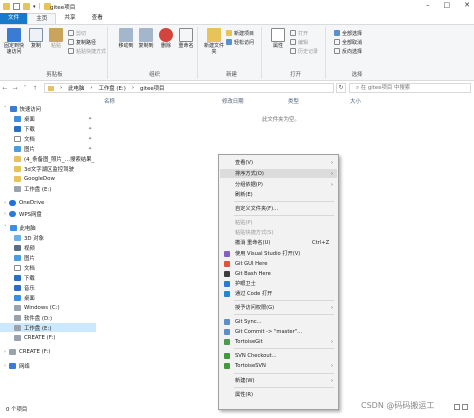 This screenshot has height=418, width=474. What do you see at coordinates (428, 5) in the screenshot?
I see `minimize-button: –` at bounding box center [428, 5].